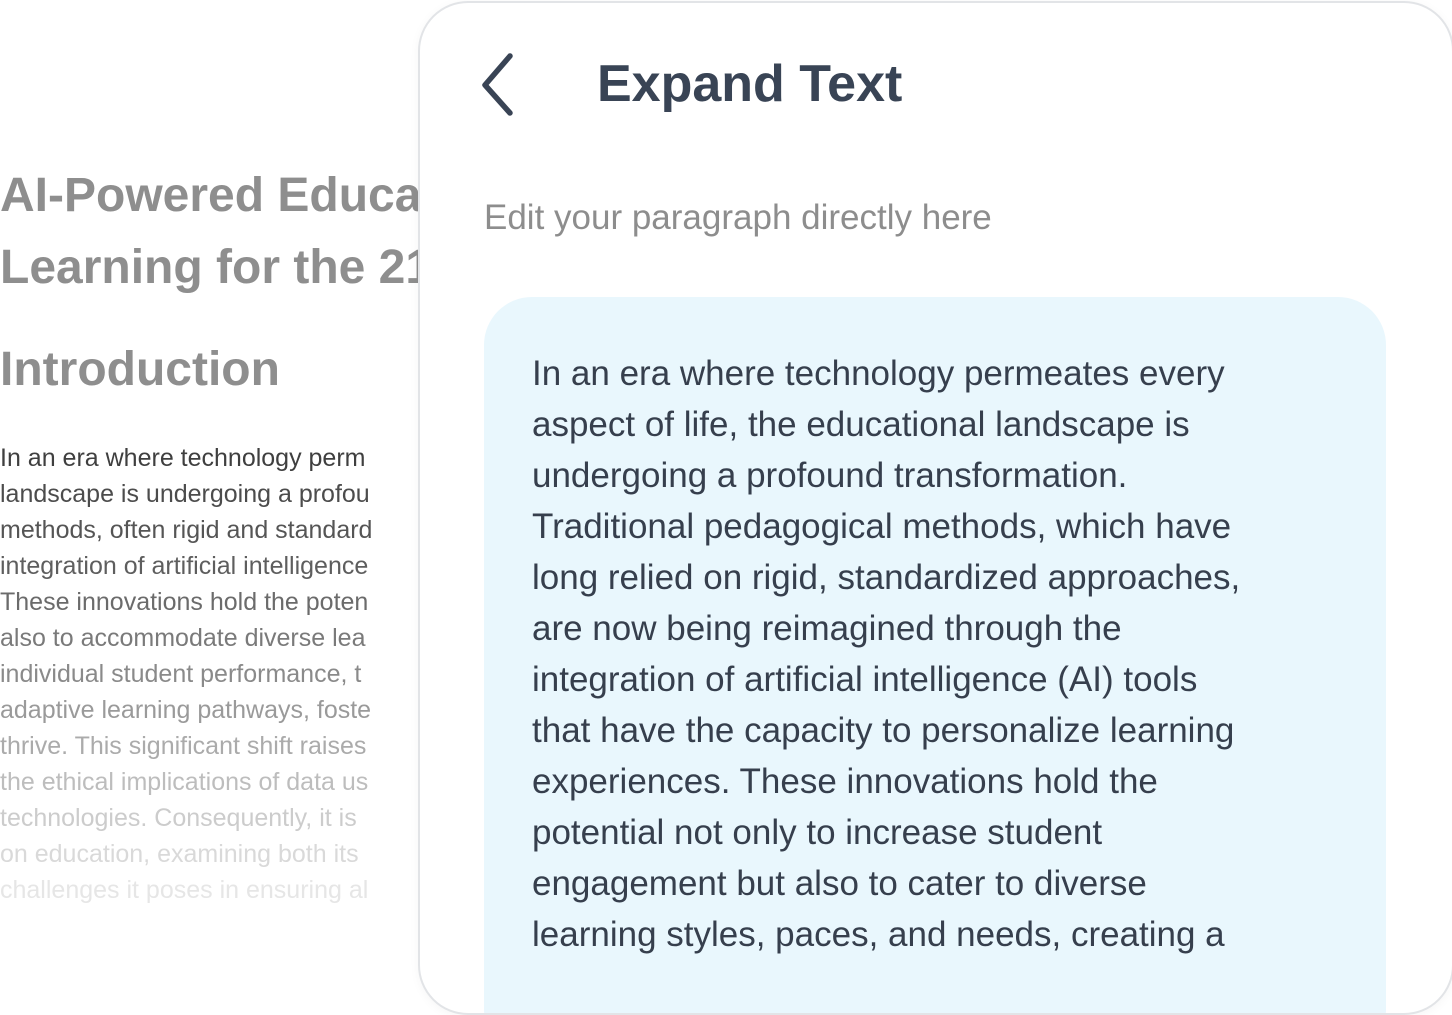 The height and width of the screenshot is (1015, 1452). What do you see at coordinates (183, 746) in the screenshot?
I see `document-body-line: thrive. This significant shift raises` at bounding box center [183, 746].